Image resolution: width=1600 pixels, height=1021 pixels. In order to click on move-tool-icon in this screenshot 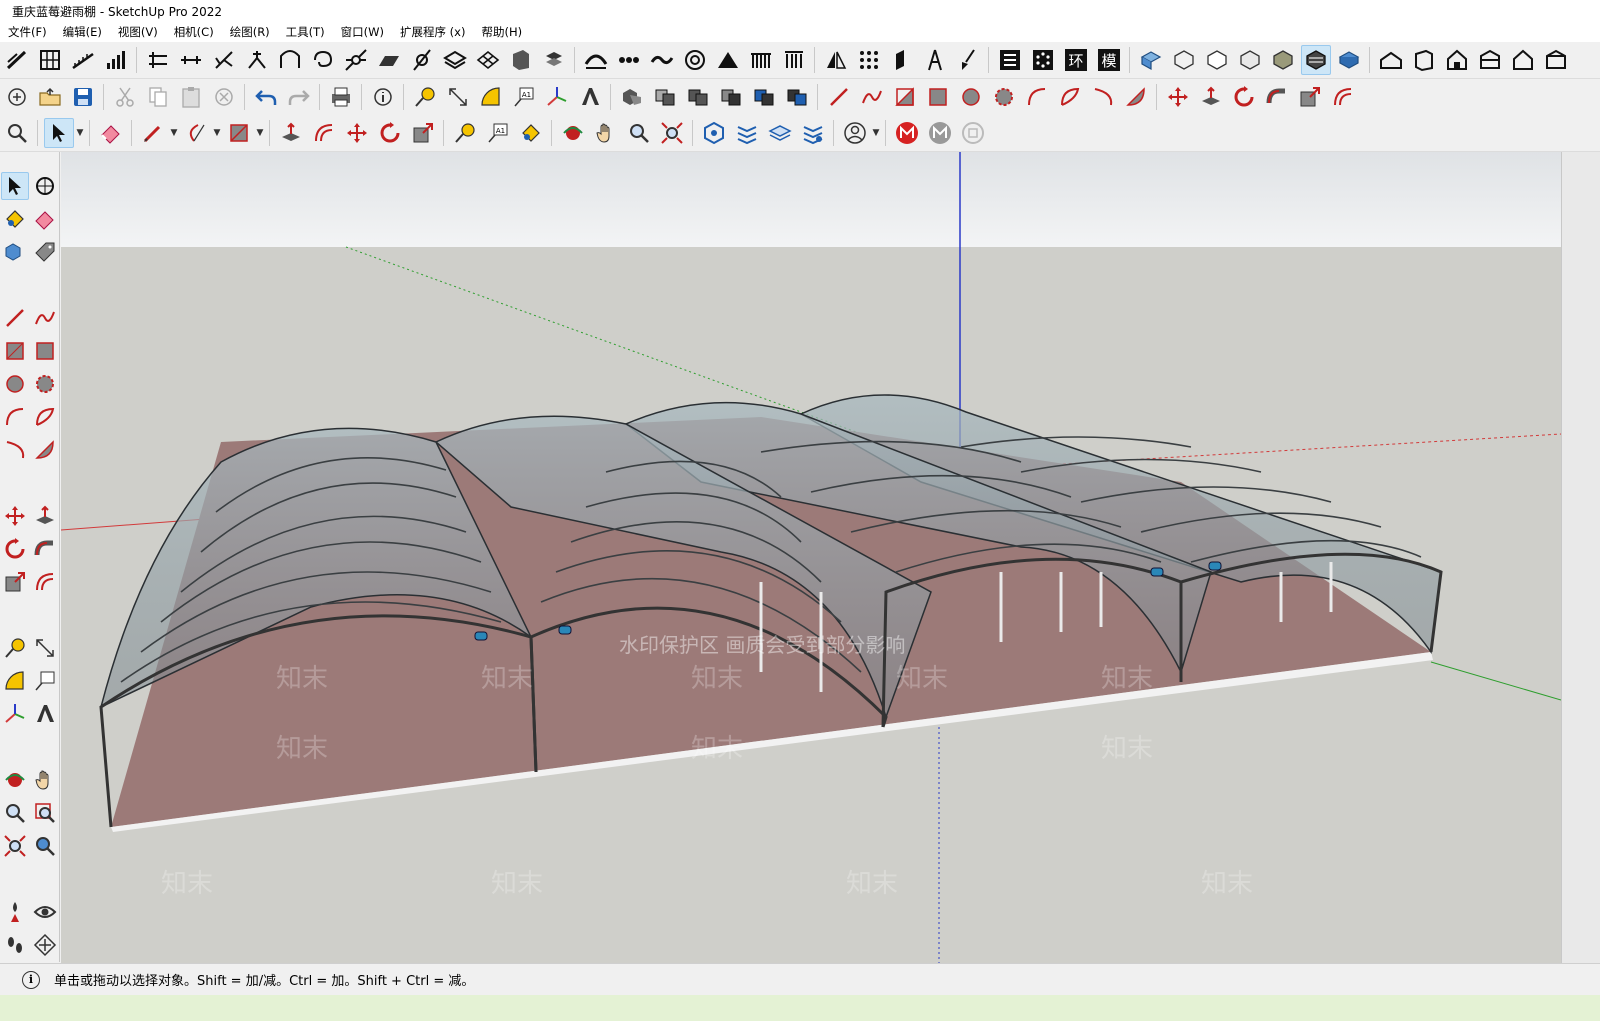, I will do `click(1178, 97)`.